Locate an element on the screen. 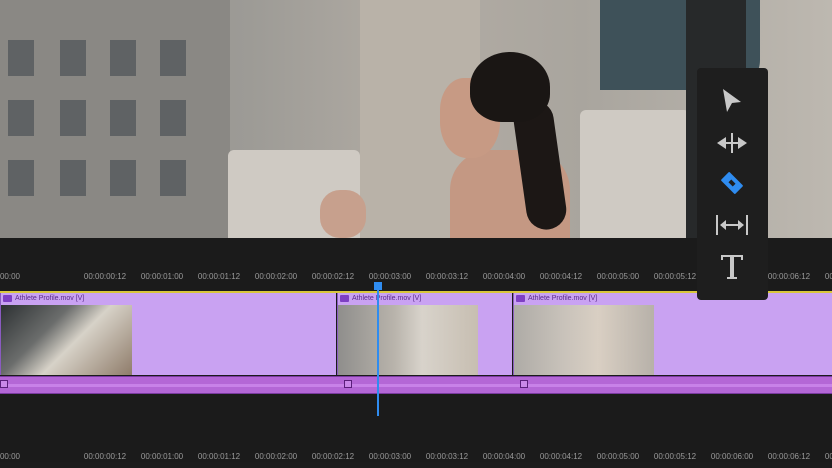 This screenshot has width=832, height=468. audio-waveform is located at coordinates (416, 385).